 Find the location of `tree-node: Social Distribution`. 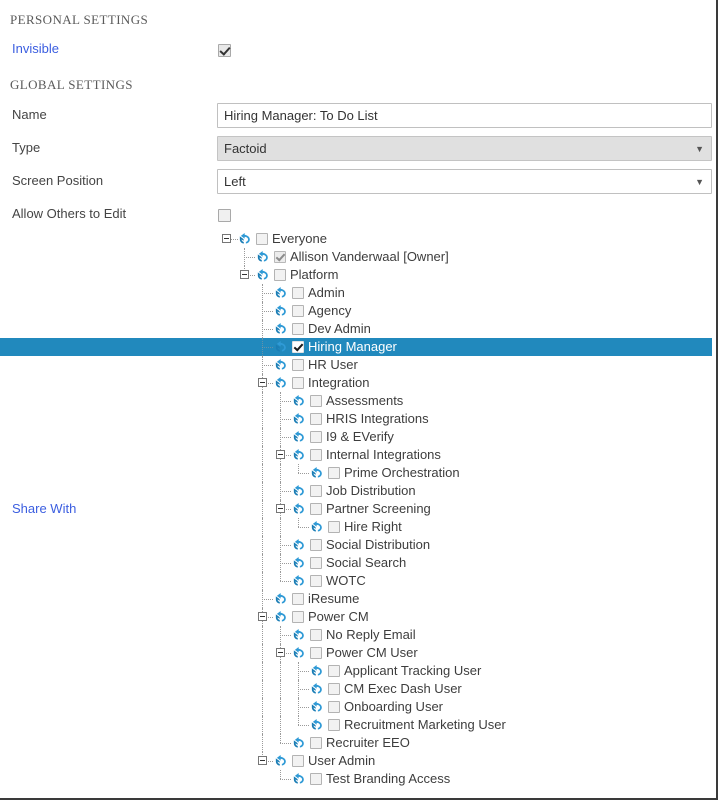

tree-node: Social Distribution is located at coordinates (356, 545).